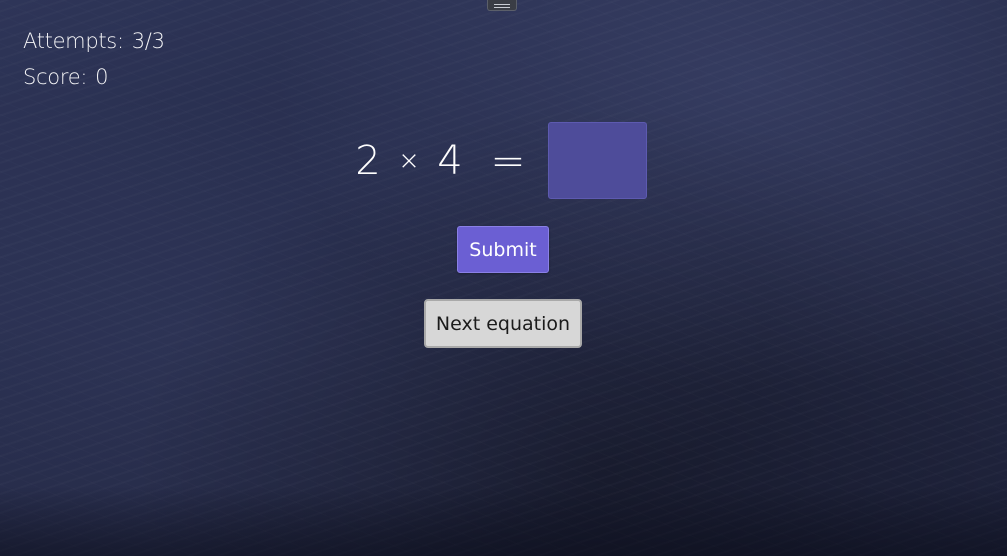  I want to click on score-label: Score:, so click(55, 77).